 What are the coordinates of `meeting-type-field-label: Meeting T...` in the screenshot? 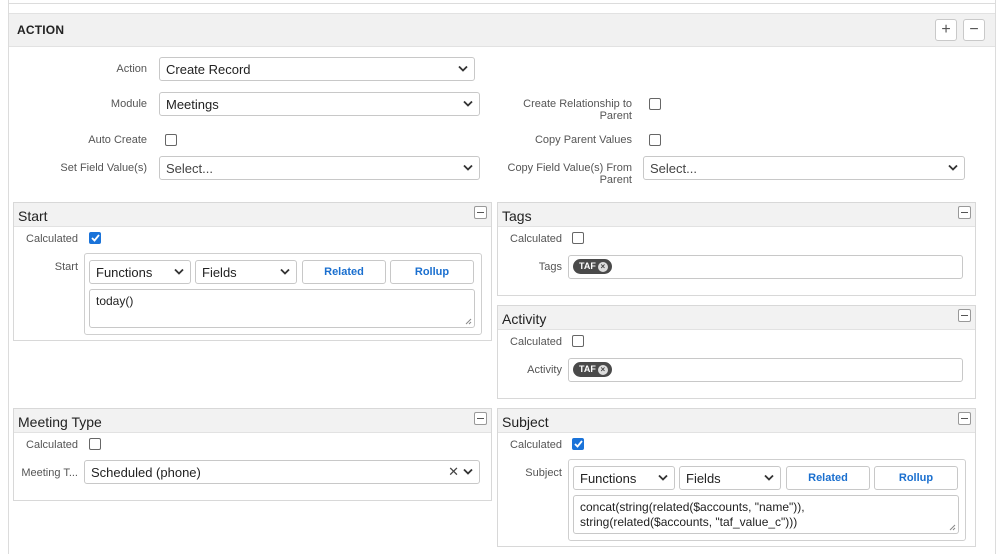 It's located at (49, 473).